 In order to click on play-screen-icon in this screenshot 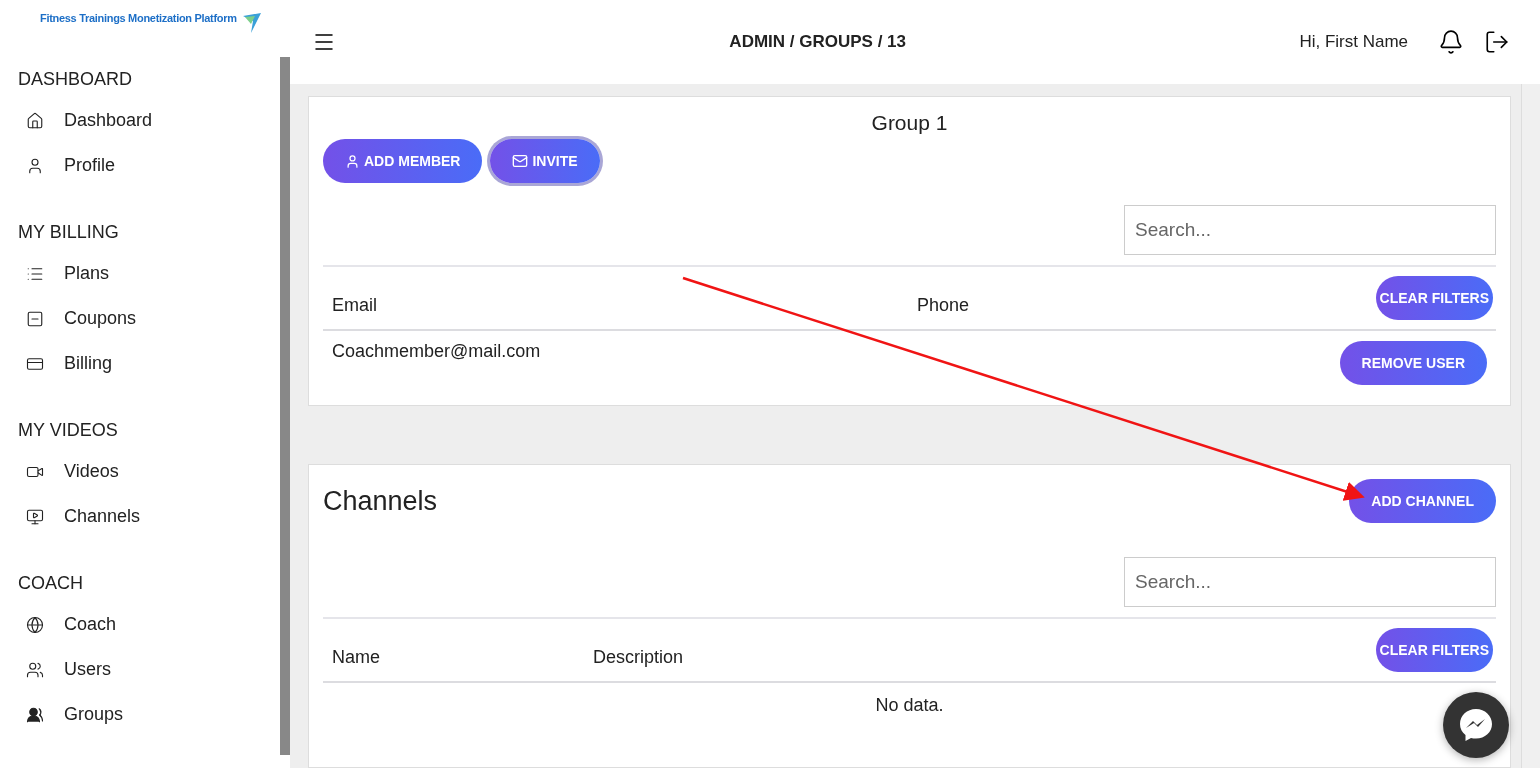, I will do `click(35, 516)`.